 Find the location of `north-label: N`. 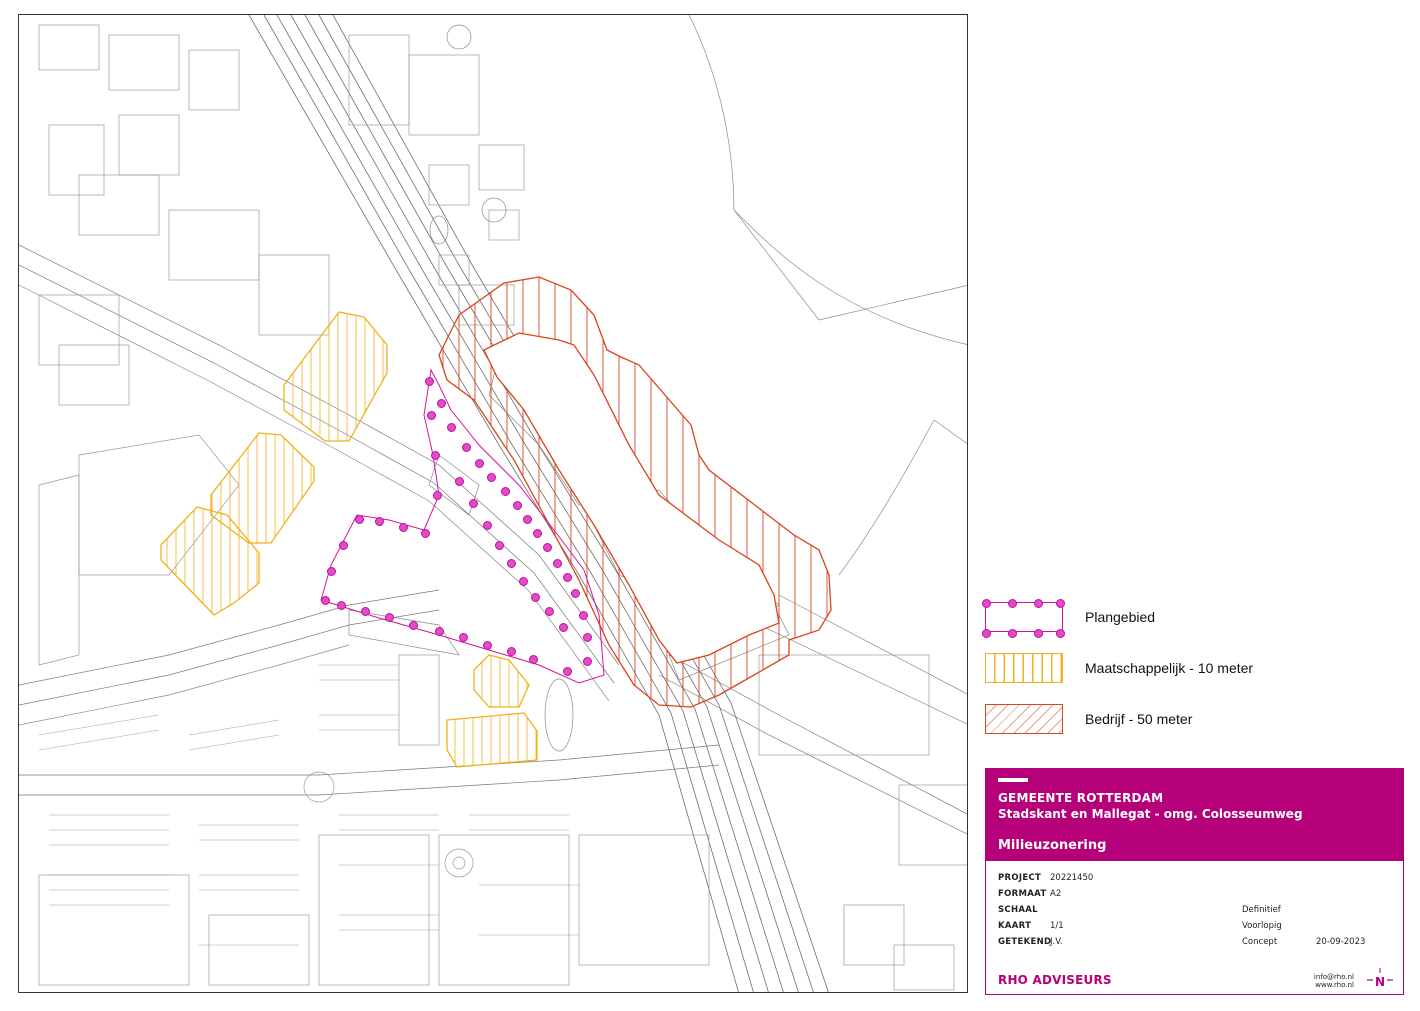

north-label: N is located at coordinates (1380, 982).